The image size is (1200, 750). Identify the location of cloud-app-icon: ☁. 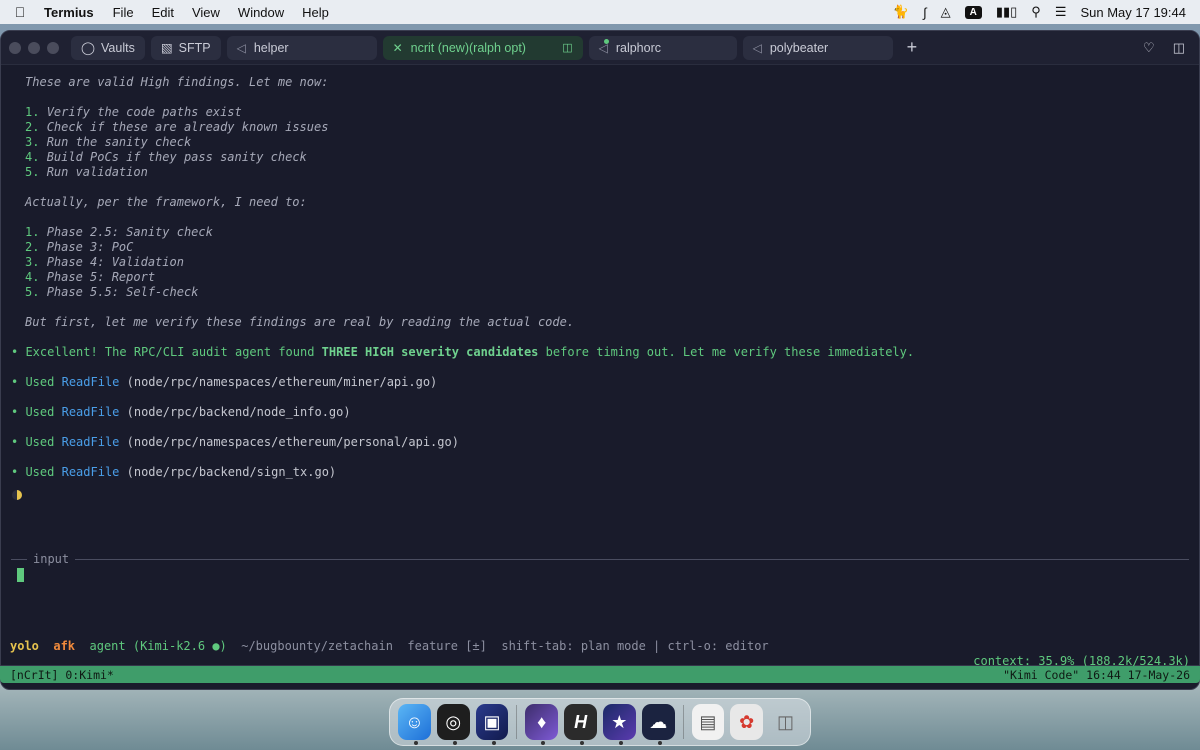
(658, 724).